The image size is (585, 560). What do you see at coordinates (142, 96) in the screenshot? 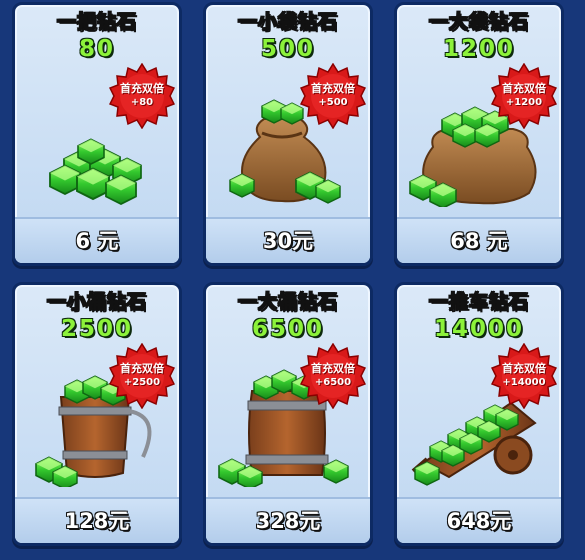
I see `first-charge-double-badge: 首充双倍 +80` at bounding box center [142, 96].